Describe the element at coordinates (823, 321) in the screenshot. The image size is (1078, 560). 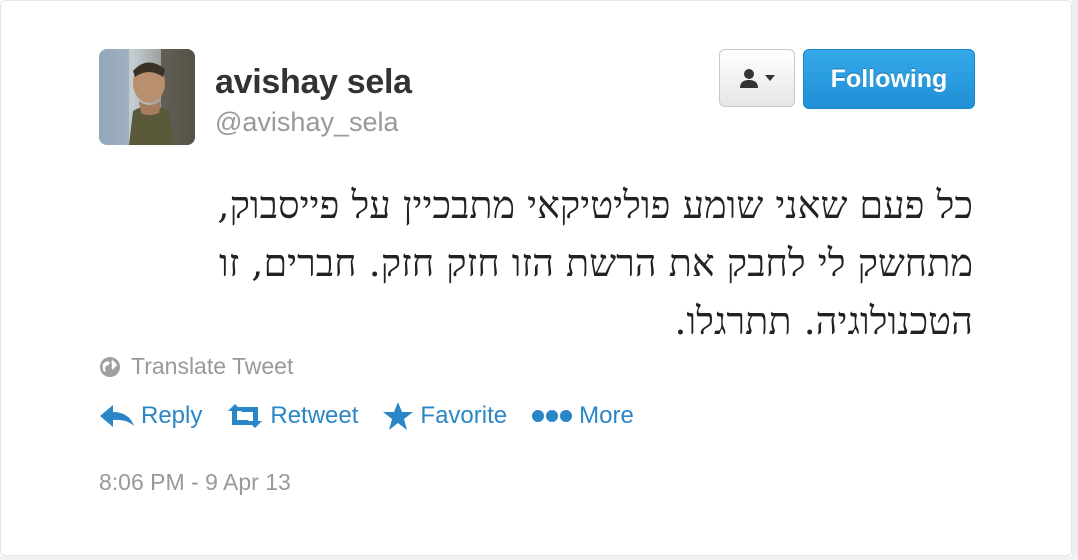
I see `tweet-text-line: הטכנולוגיה. תתרגלו.` at that location.